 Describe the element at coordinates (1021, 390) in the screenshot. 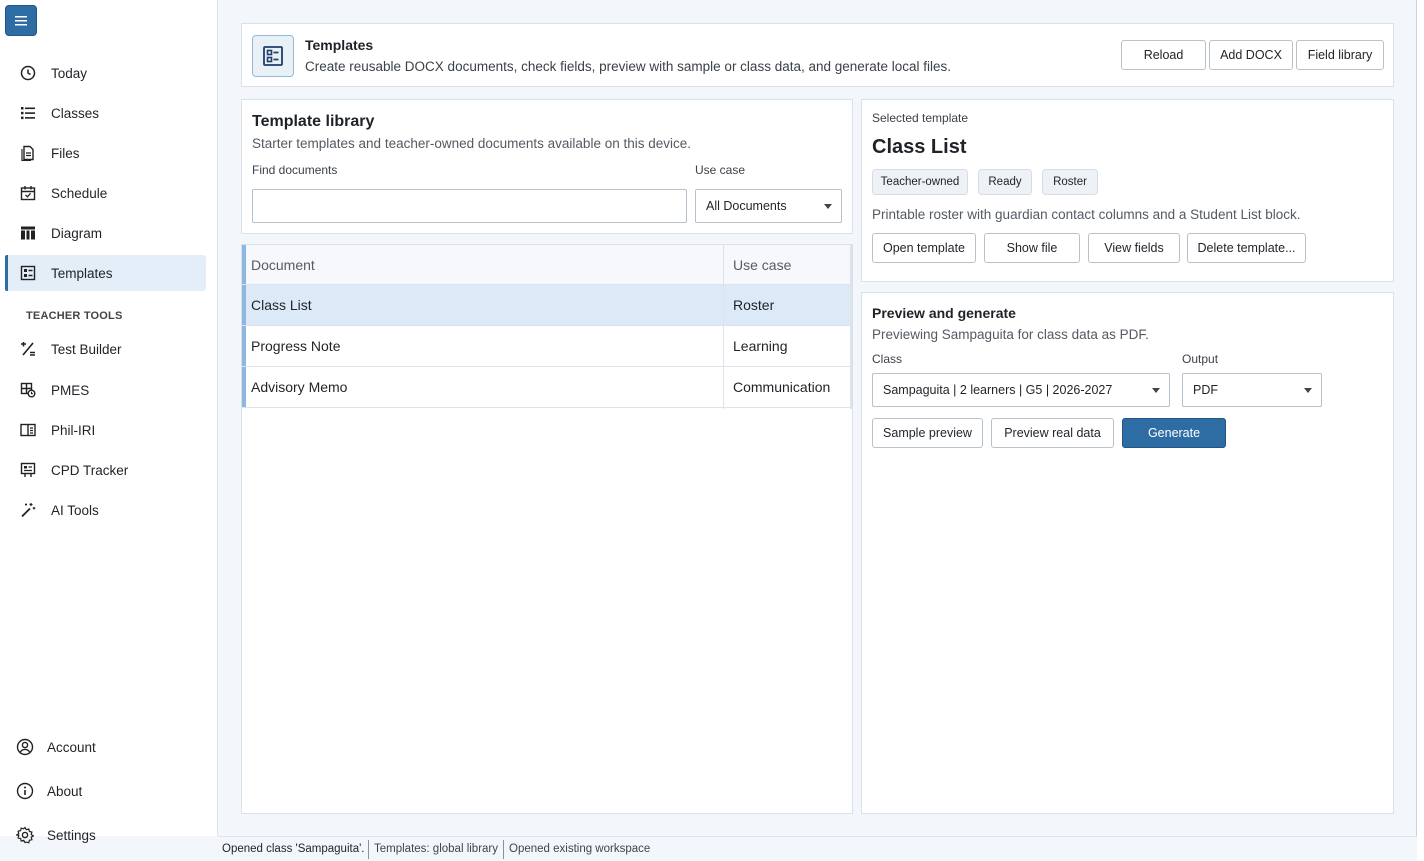

I see `class-select: Sampaguita | 2 learners | G5 | 2026-2027` at that location.